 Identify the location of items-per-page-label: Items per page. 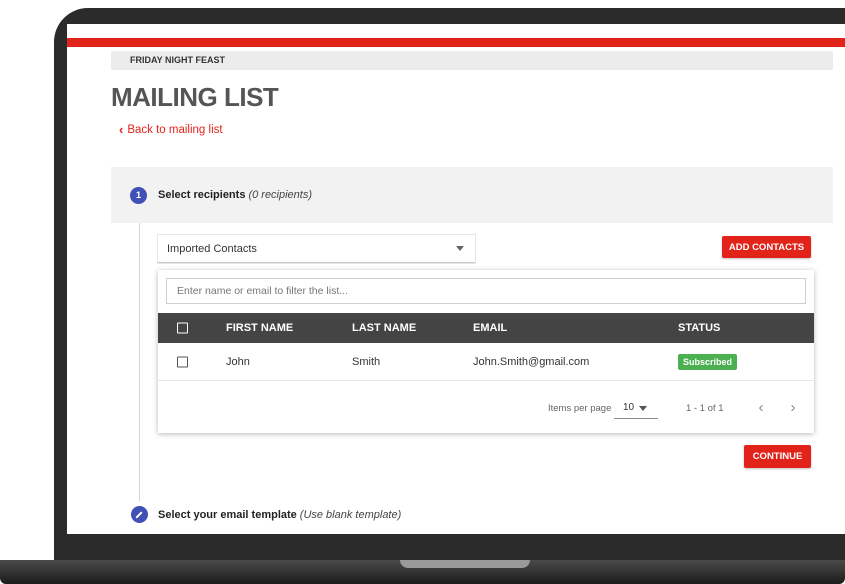
(580, 408).